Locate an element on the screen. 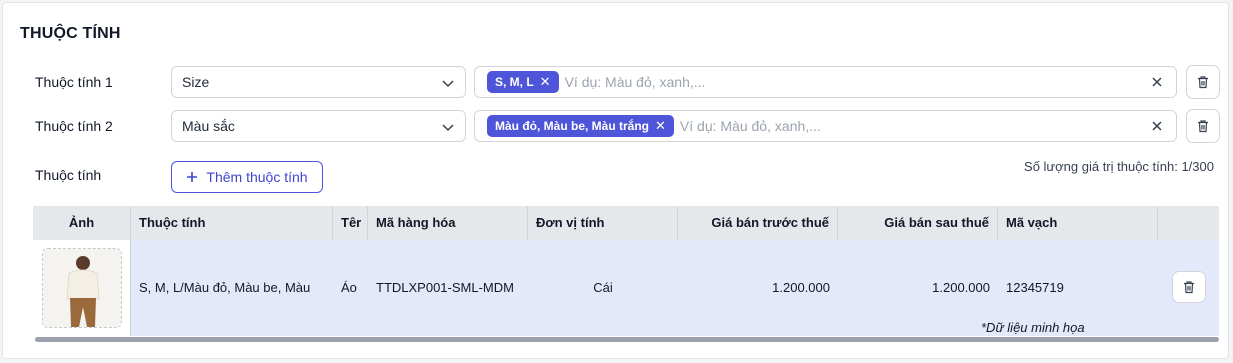 Image resolution: width=1233 pixels, height=363 pixels. product-image is located at coordinates (82, 288).